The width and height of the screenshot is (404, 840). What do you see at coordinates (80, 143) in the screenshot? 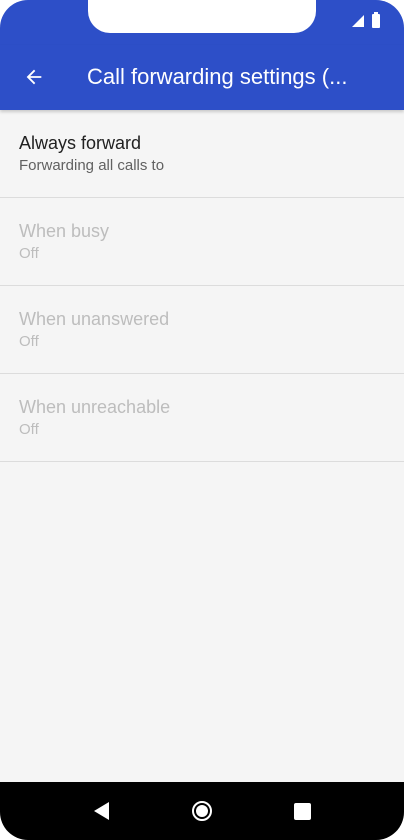
I see `setting-title: Always forward` at bounding box center [80, 143].